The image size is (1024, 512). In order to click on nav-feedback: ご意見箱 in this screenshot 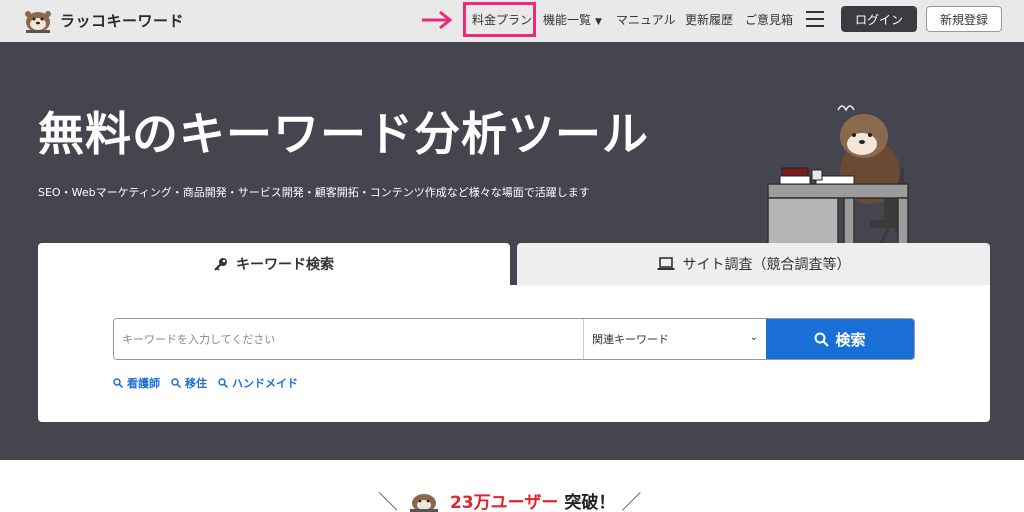, I will do `click(769, 19)`.